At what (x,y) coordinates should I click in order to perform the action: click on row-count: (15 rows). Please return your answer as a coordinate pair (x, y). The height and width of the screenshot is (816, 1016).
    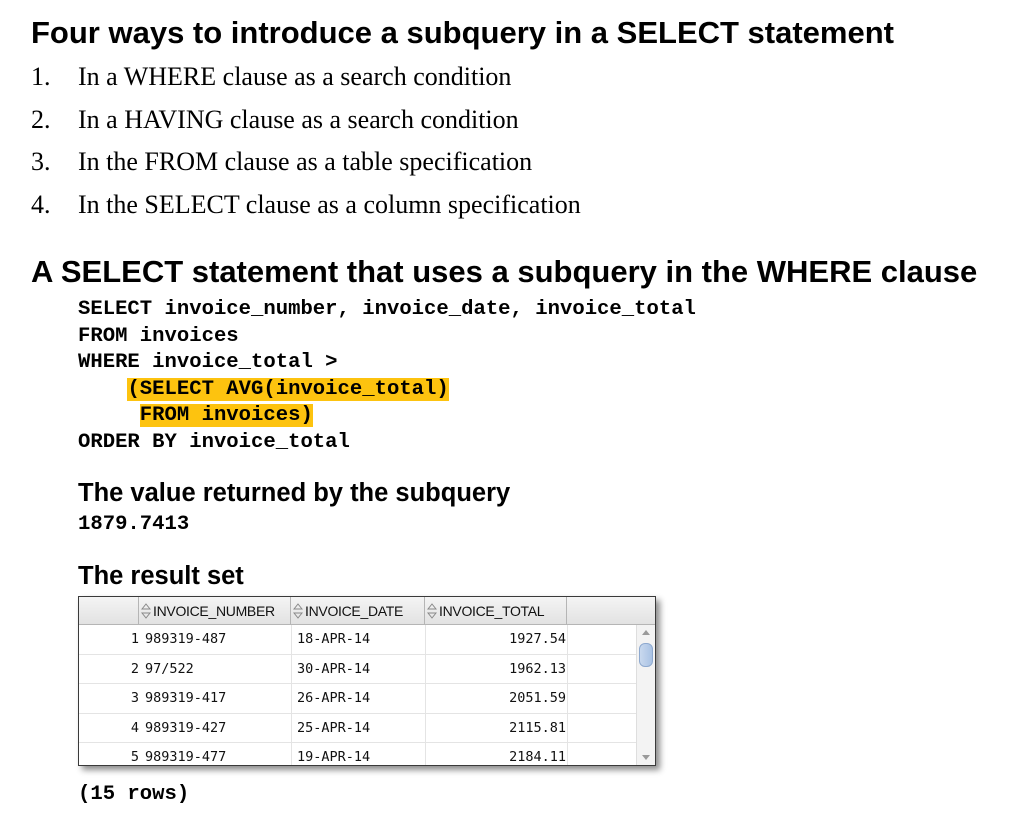
    Looking at the image, I should click on (134, 794).